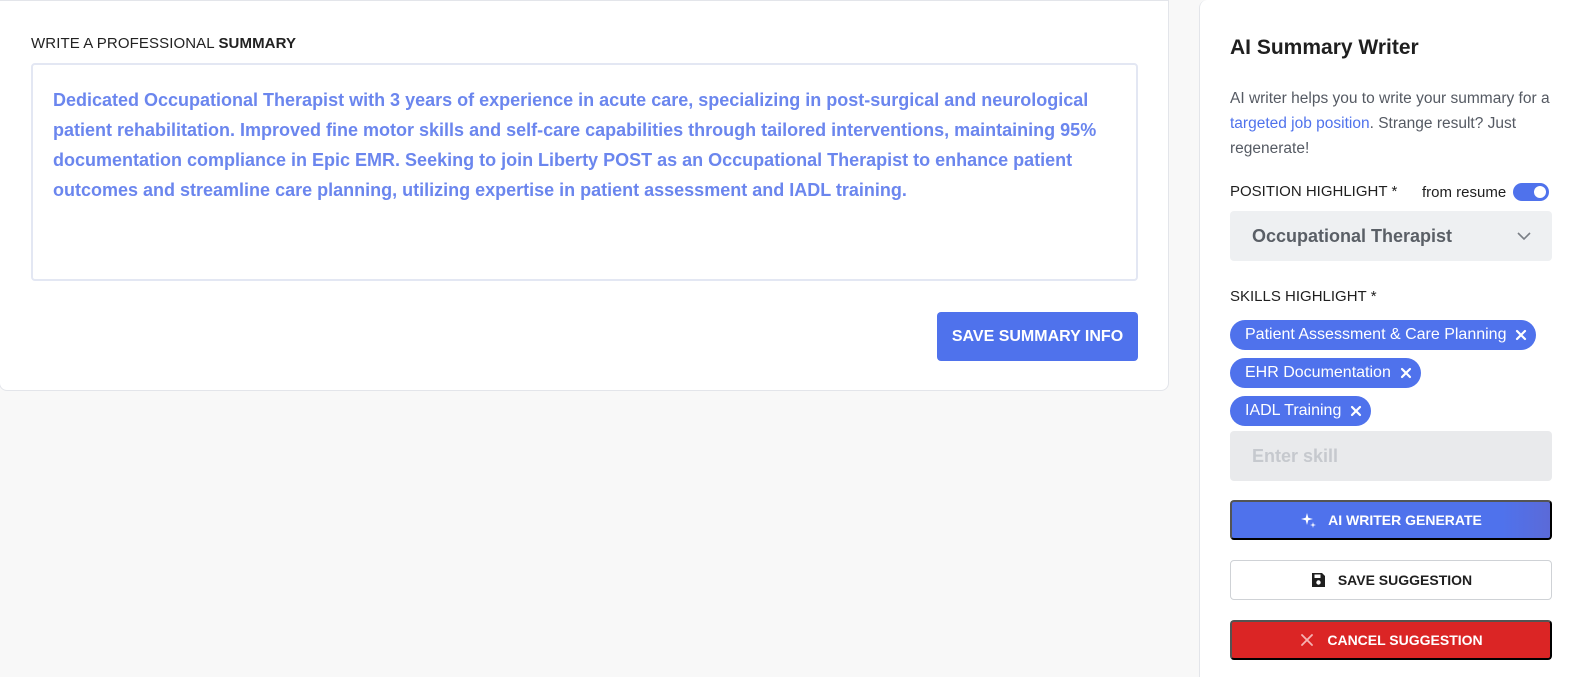 This screenshot has width=1571, height=677. I want to click on skill-chip-label: EHR Documentation, so click(1318, 372).